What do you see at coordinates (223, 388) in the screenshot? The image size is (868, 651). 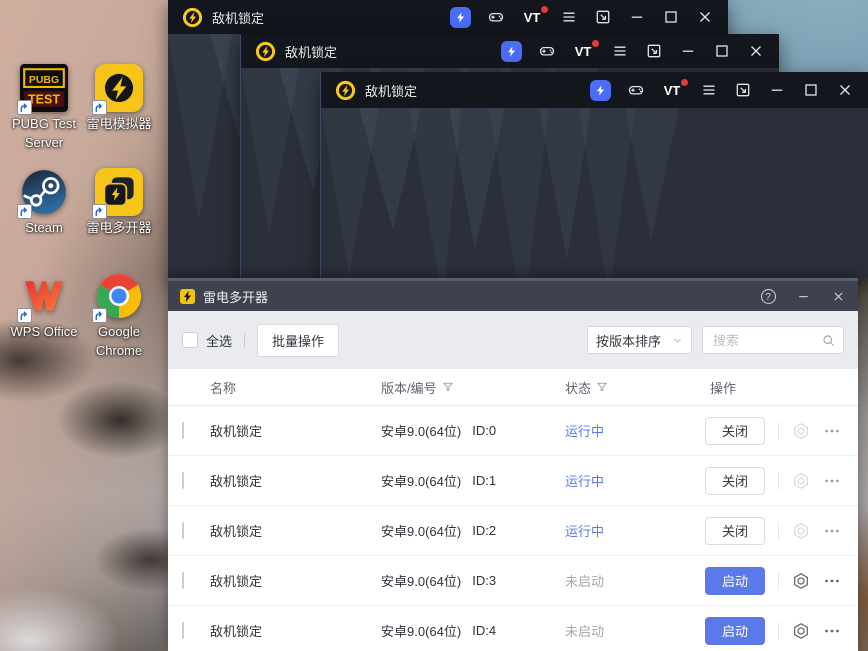 I see `header-name: 名称` at bounding box center [223, 388].